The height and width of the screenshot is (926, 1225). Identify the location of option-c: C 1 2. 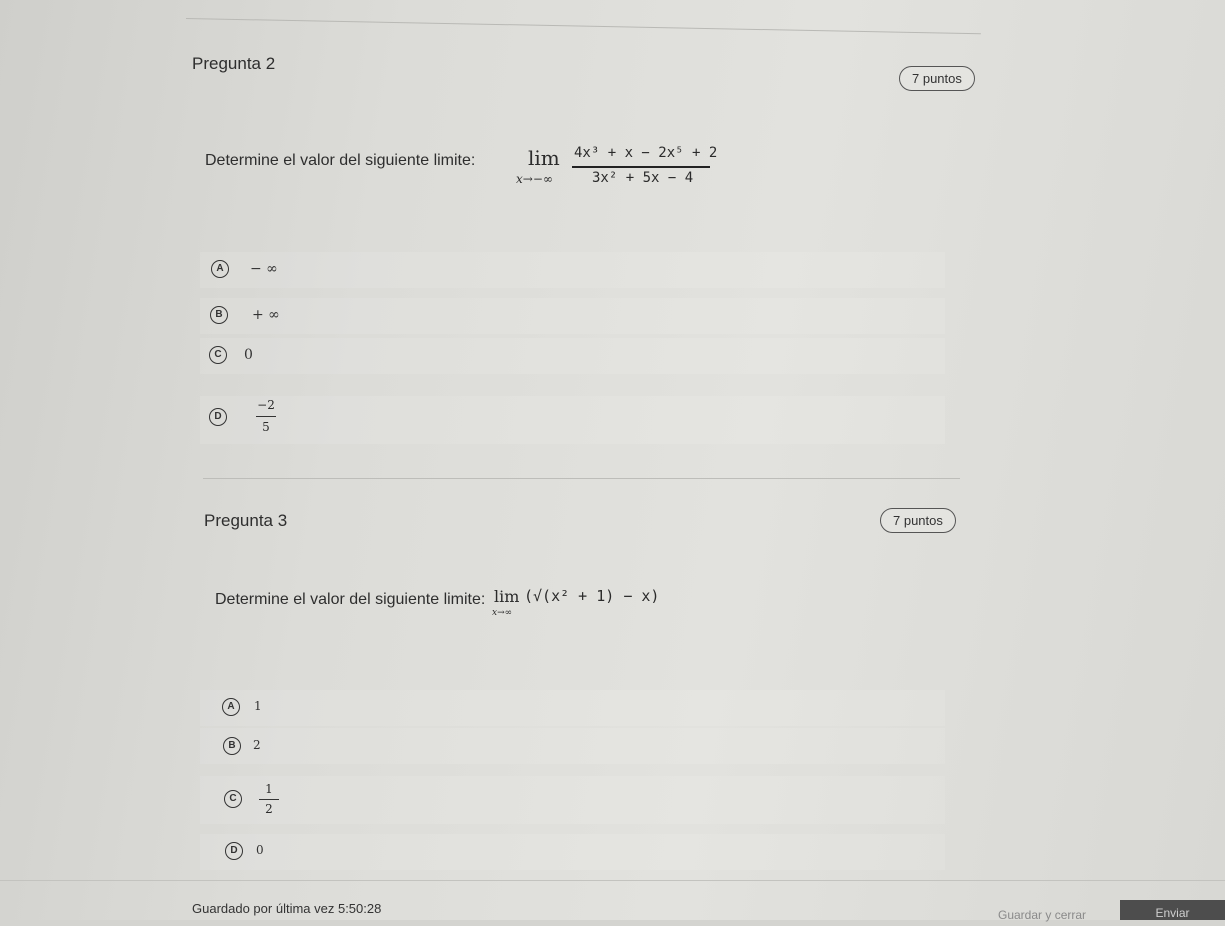
(572, 800).